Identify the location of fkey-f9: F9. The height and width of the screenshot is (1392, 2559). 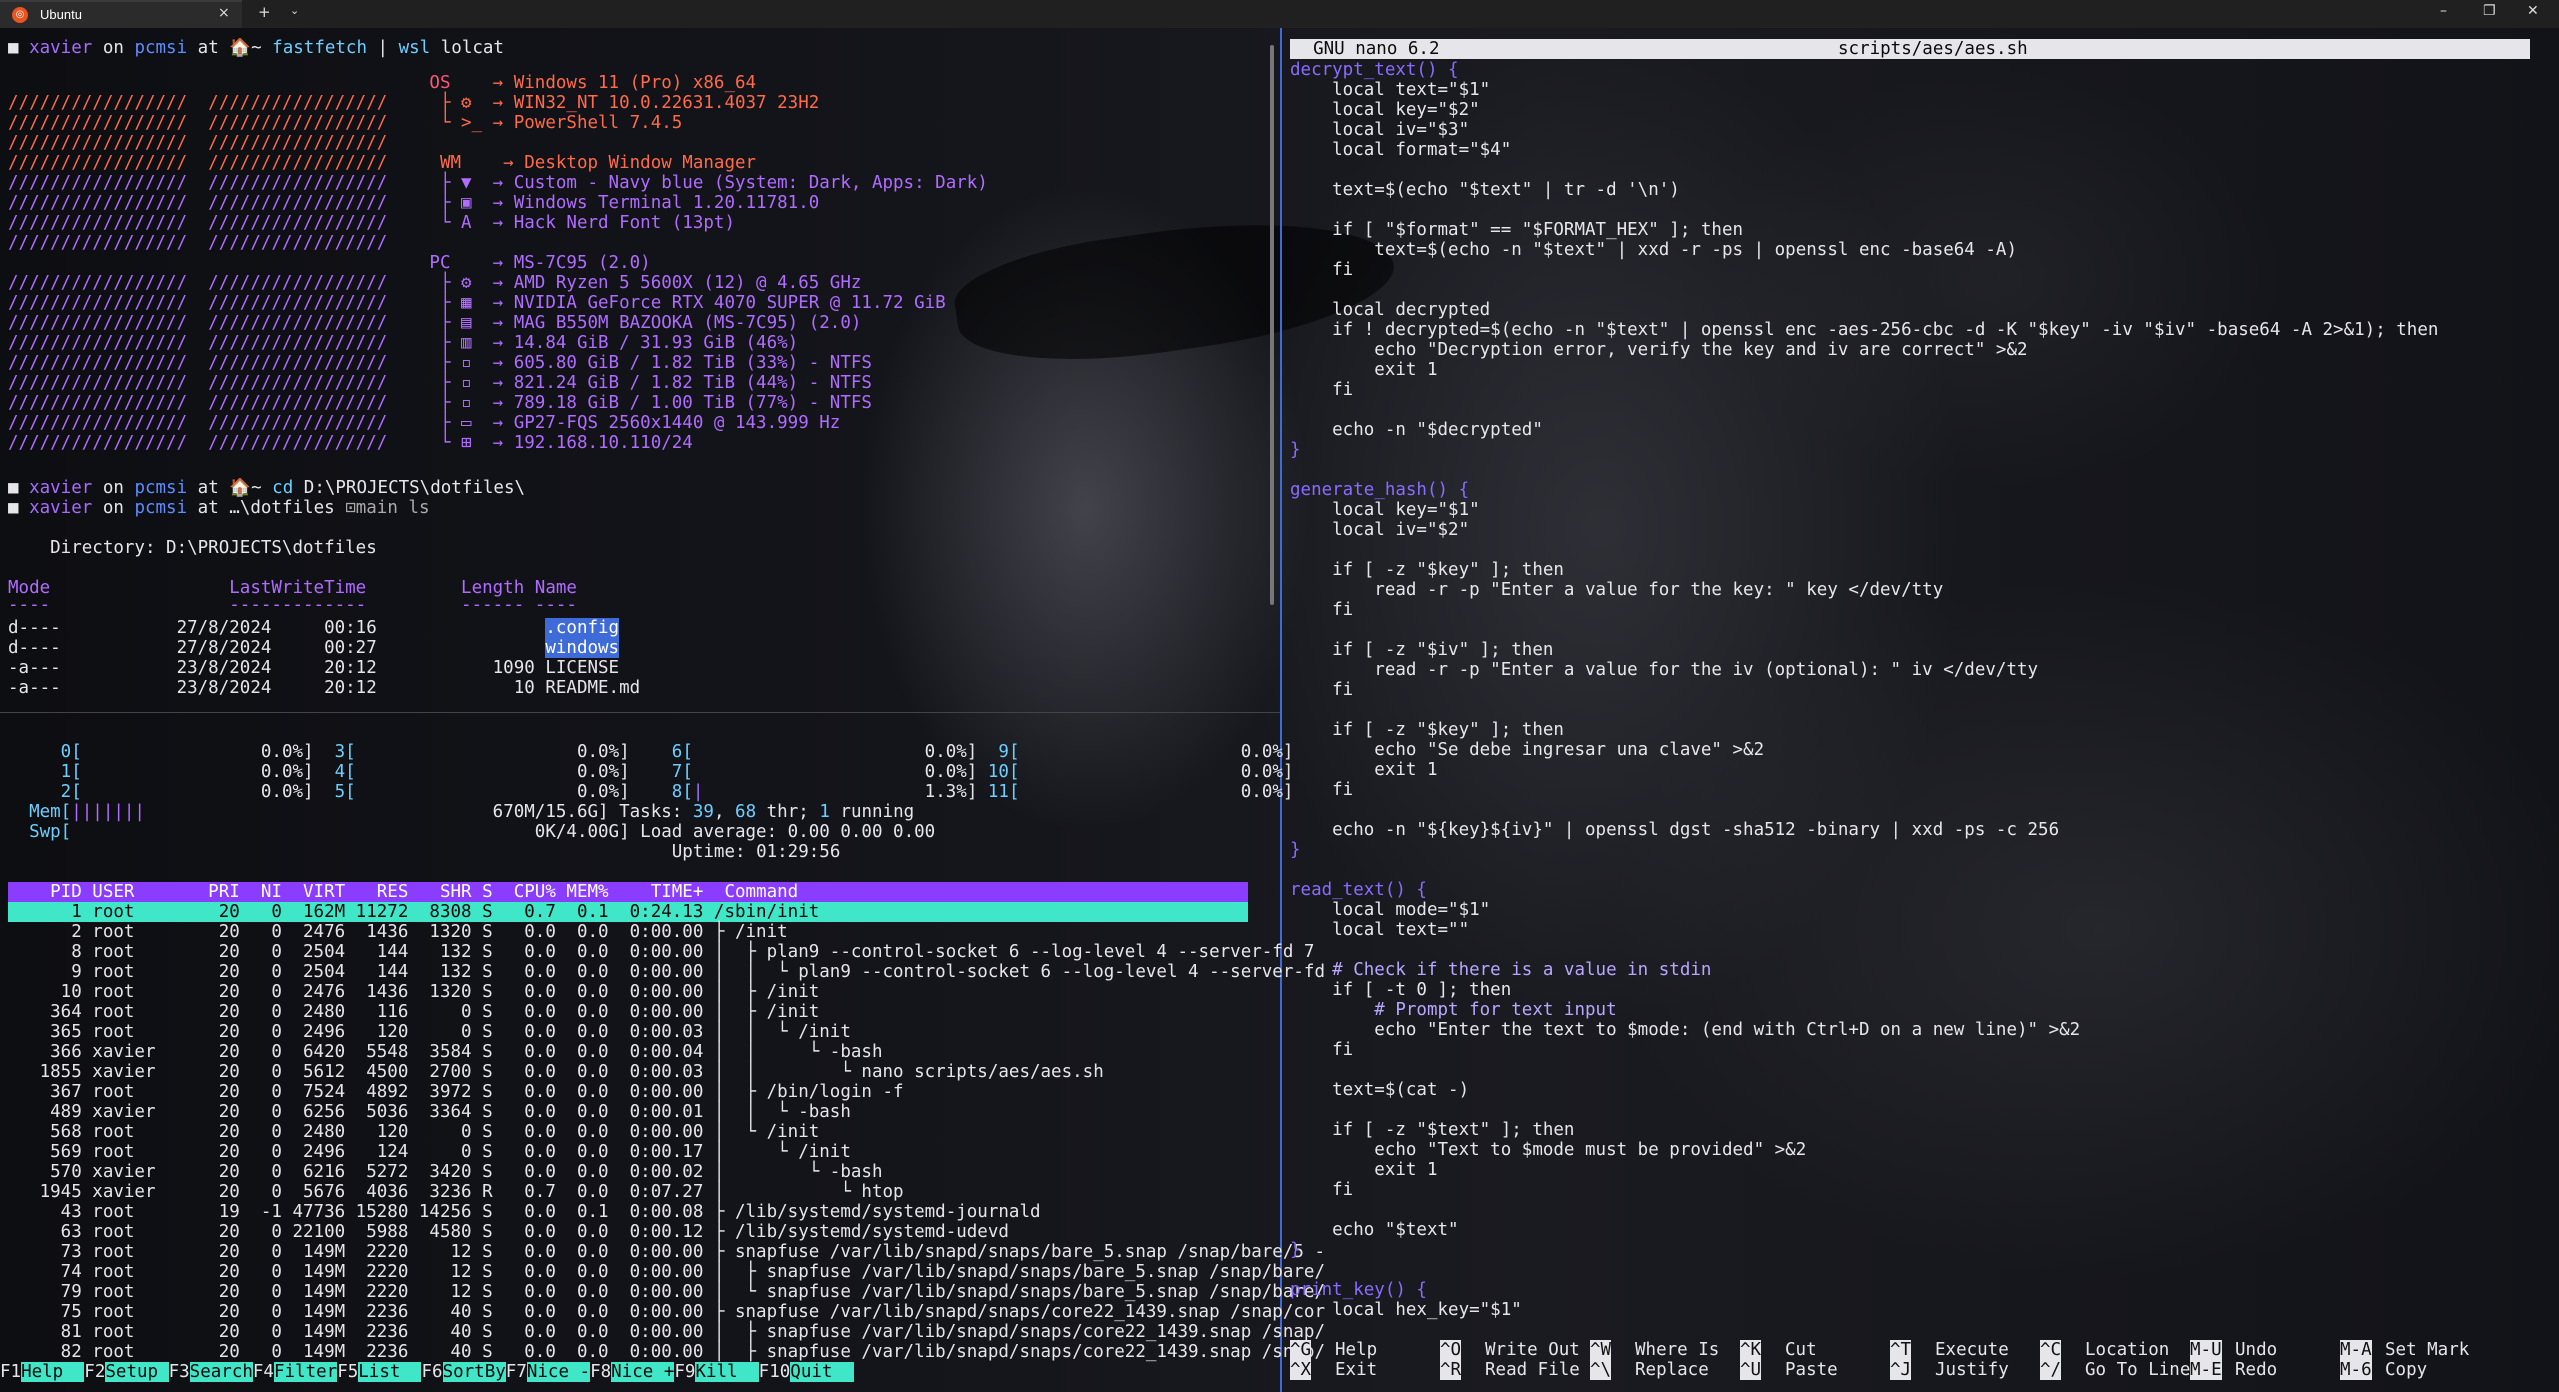
(684, 1372).